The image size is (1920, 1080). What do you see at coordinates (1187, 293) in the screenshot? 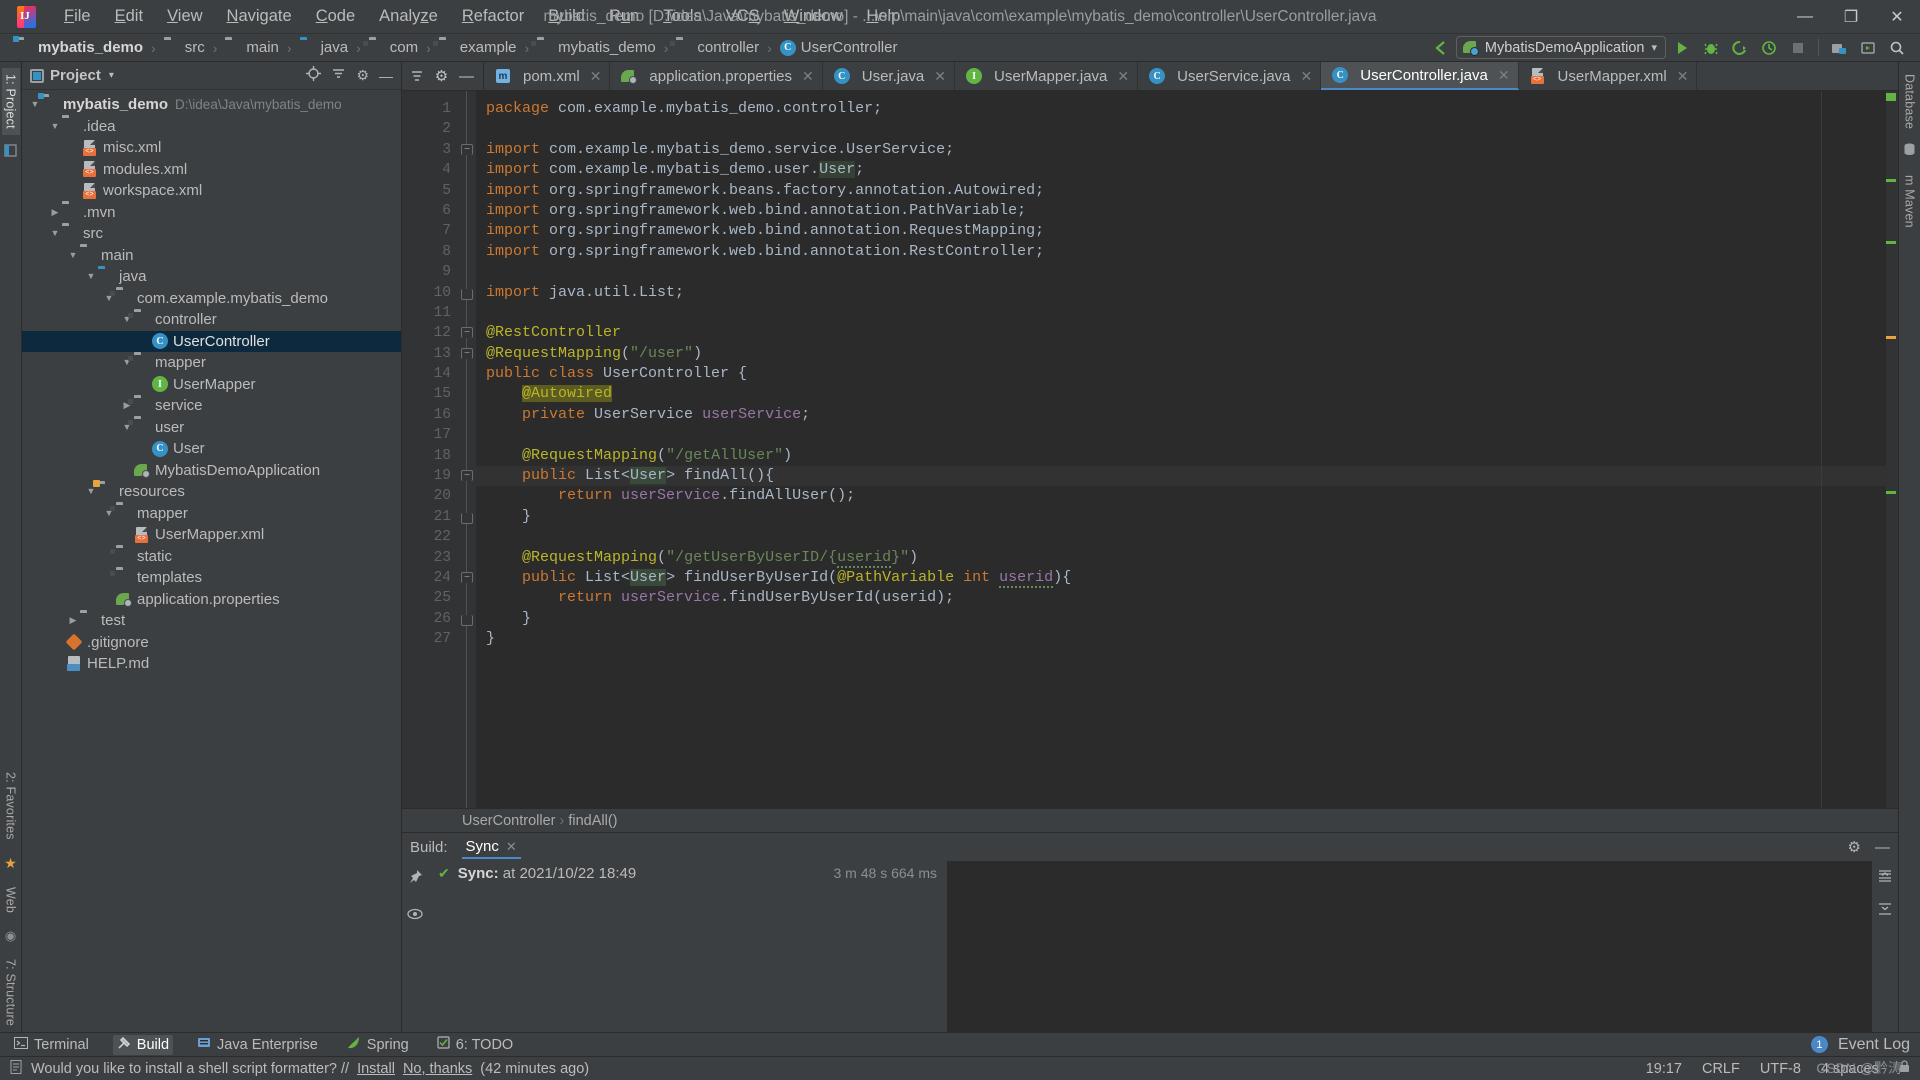
I see `code-line: import java.util.List;` at bounding box center [1187, 293].